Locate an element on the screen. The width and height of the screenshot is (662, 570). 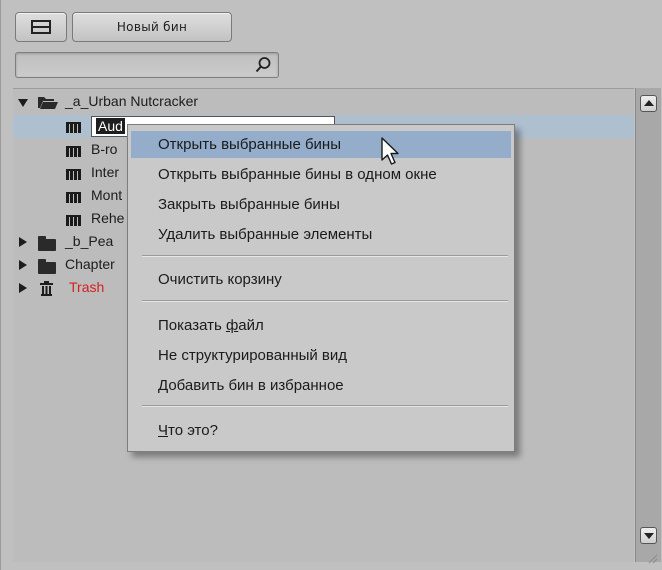
tree-label: B-ro is located at coordinates (104, 149).